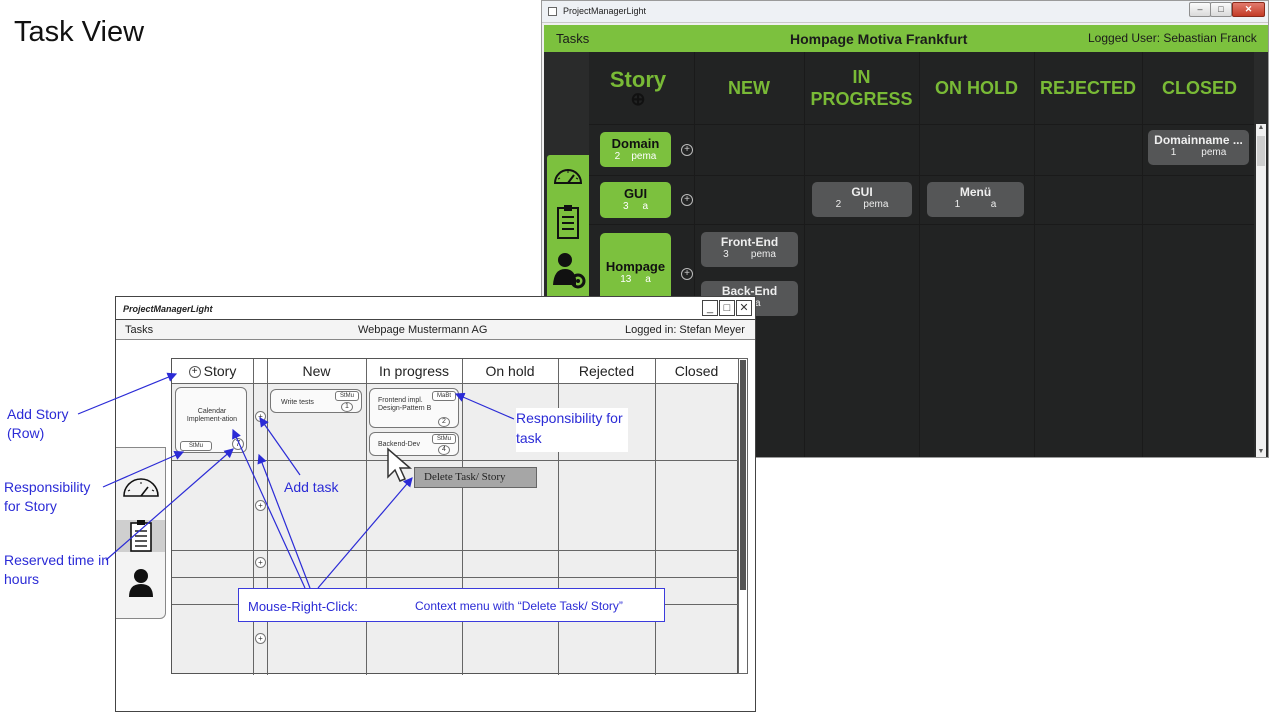  What do you see at coordinates (993, 204) in the screenshot?
I see `task-owner: a` at bounding box center [993, 204].